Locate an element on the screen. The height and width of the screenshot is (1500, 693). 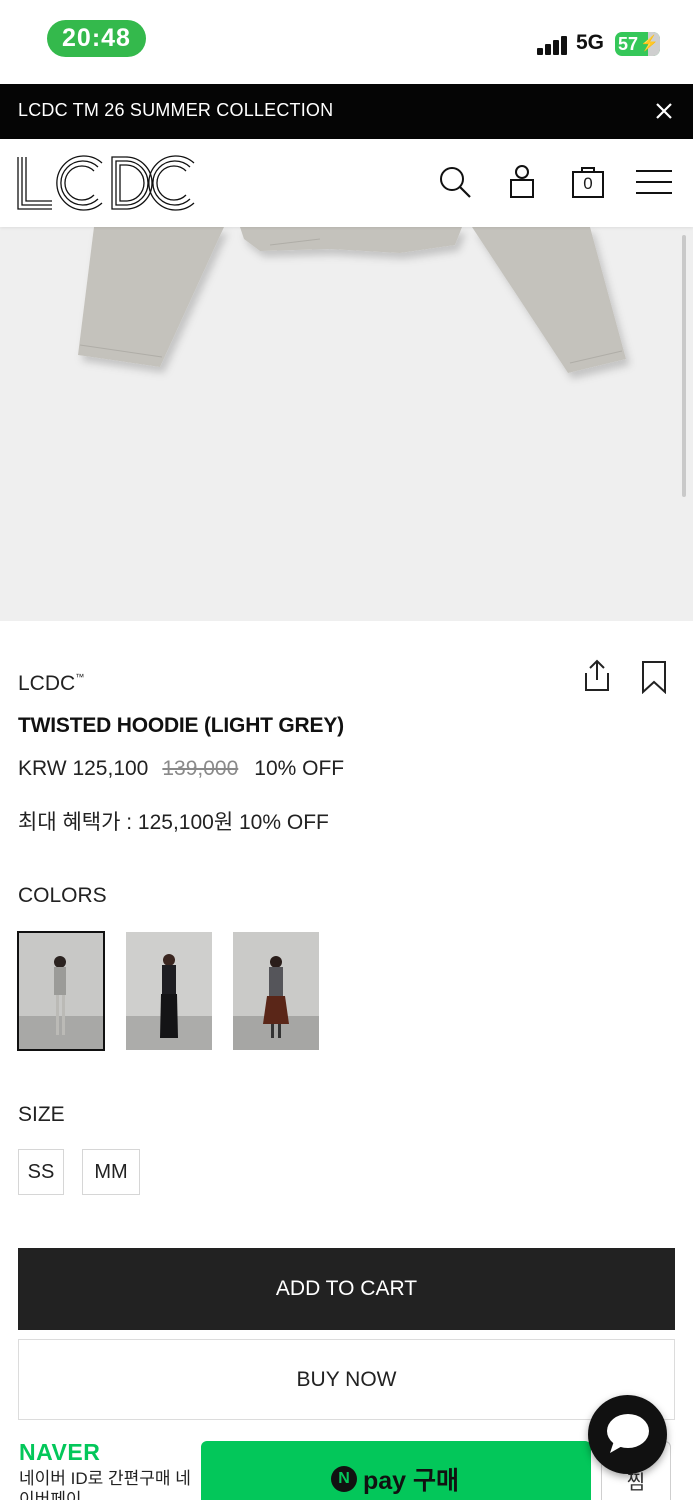
sale-price: KRW 125,100 is located at coordinates (83, 768).